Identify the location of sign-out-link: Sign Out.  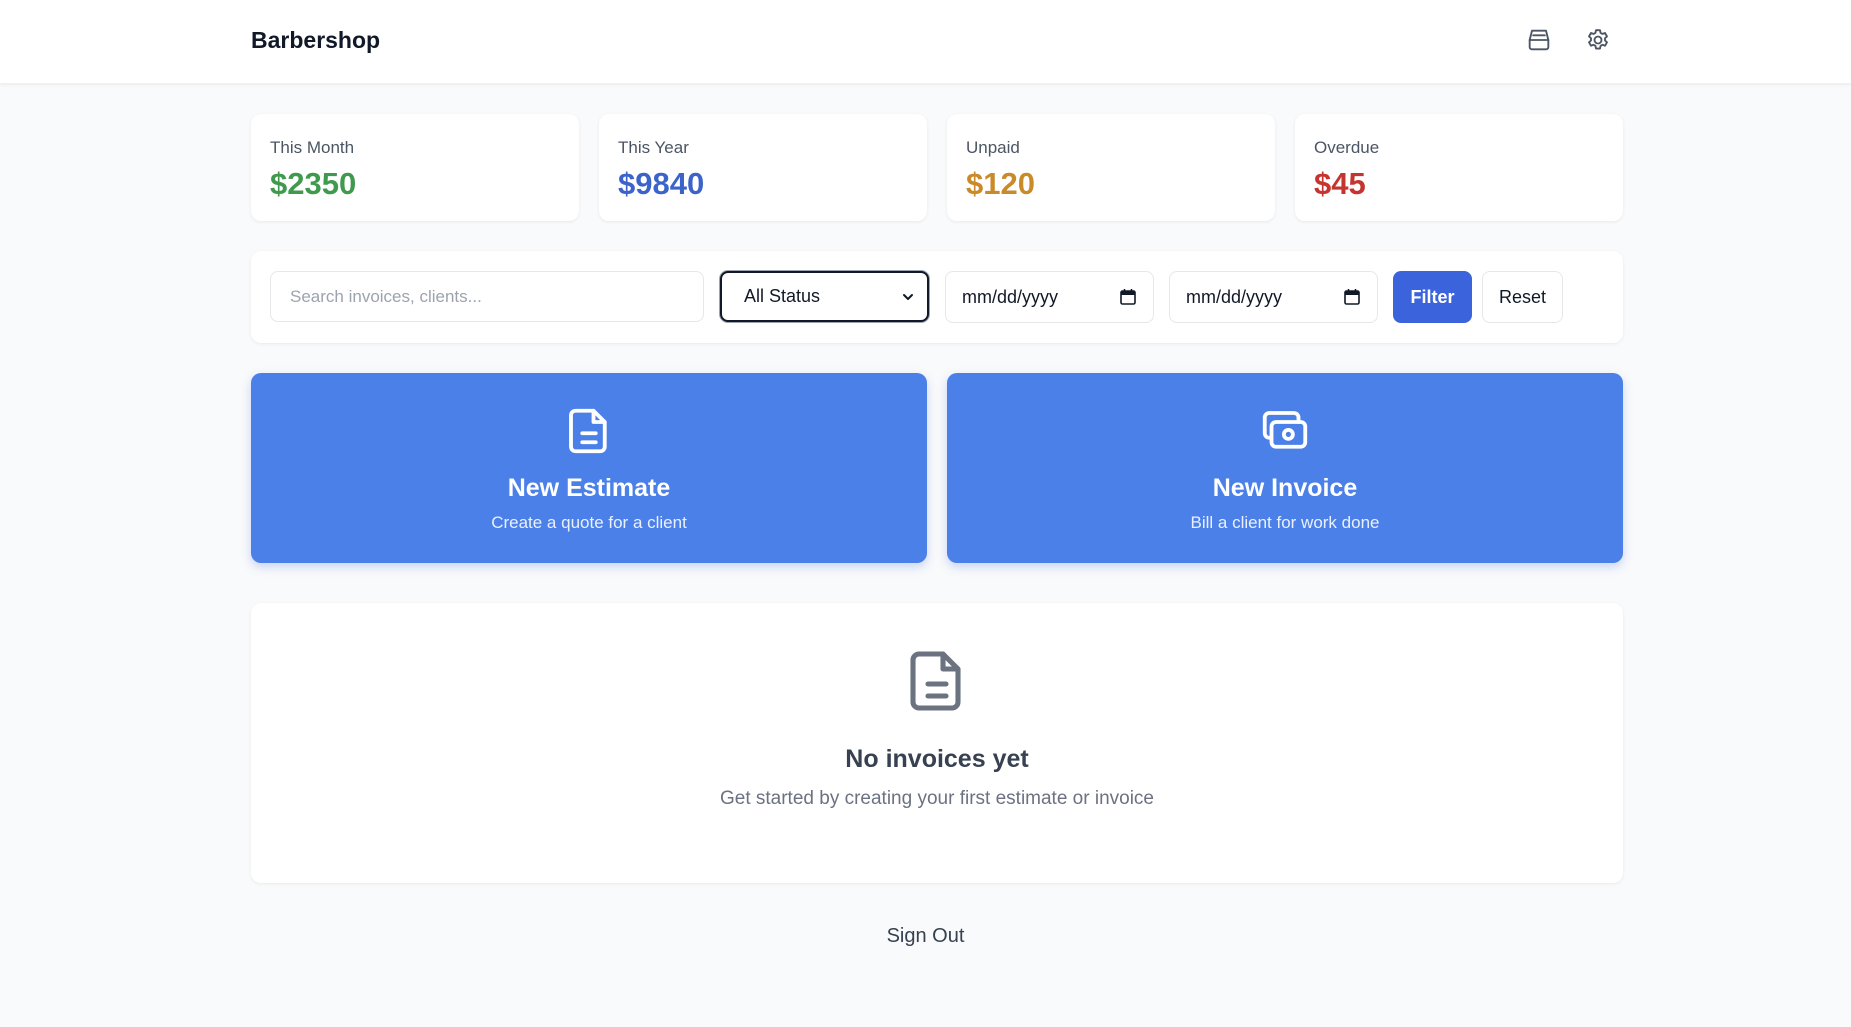
(925, 936).